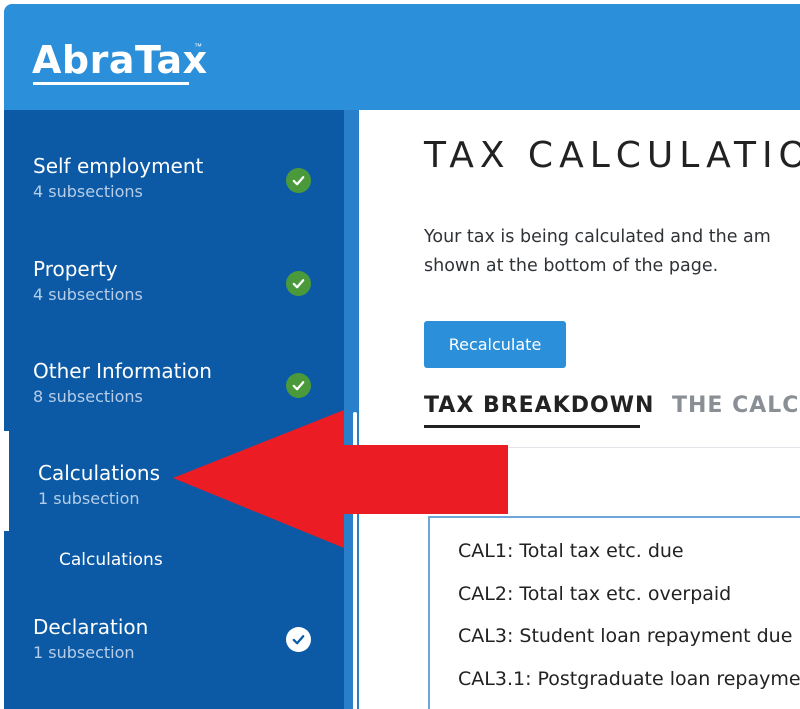 The height and width of the screenshot is (709, 800). Describe the element at coordinates (75, 269) in the screenshot. I see `sidebar-item-title: Property` at that location.